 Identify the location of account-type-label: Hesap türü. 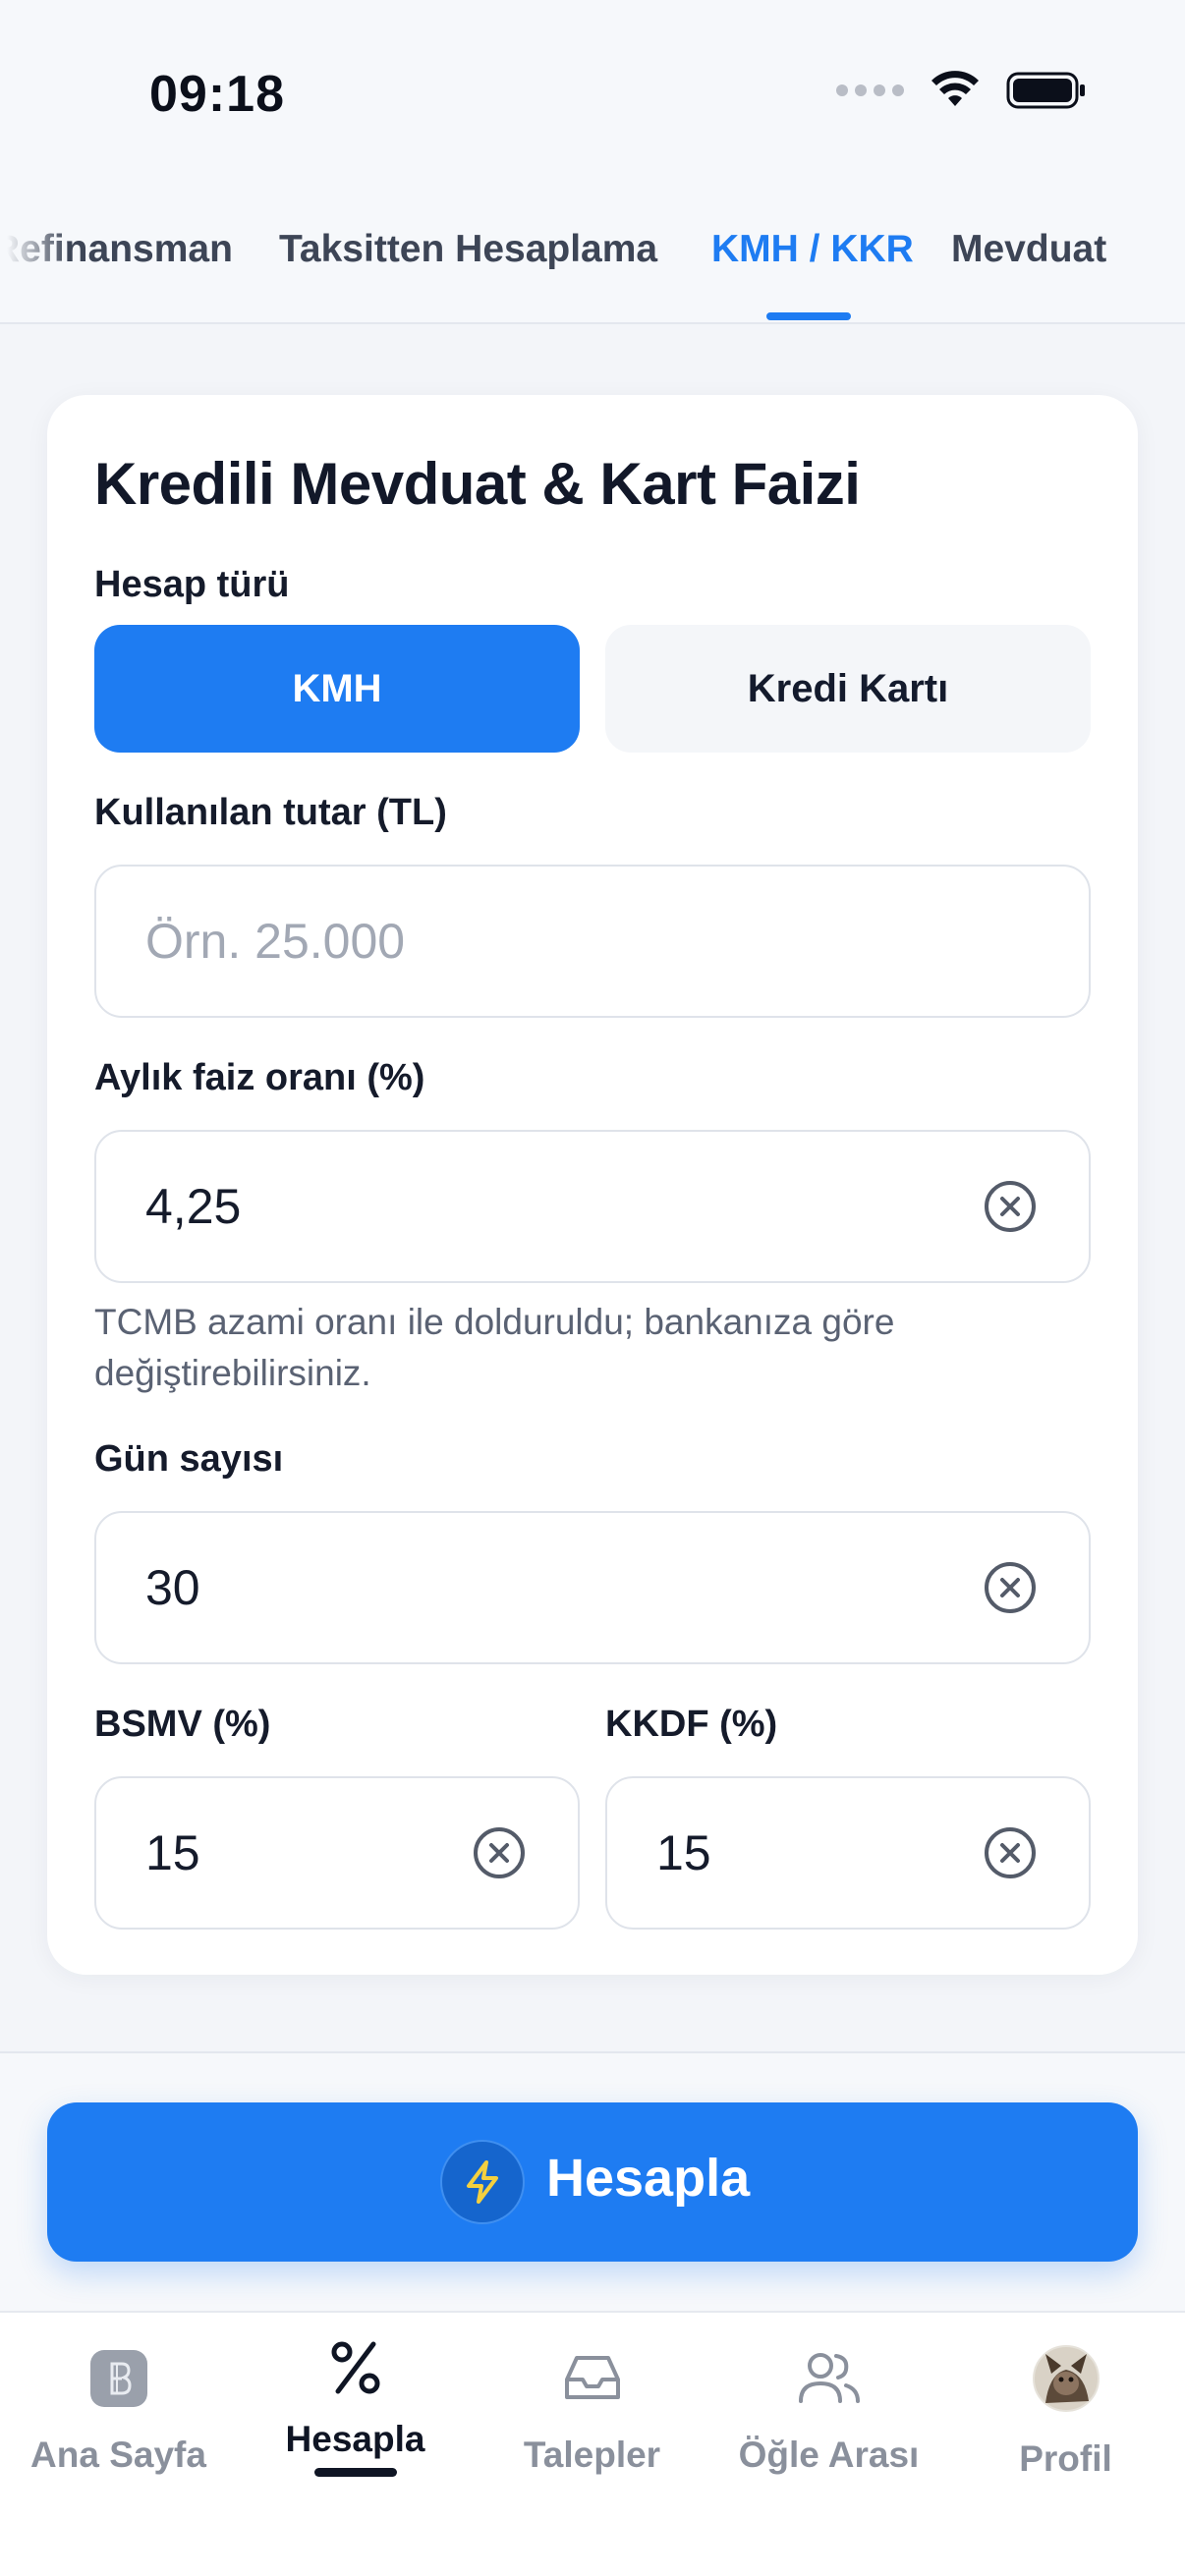
(192, 584).